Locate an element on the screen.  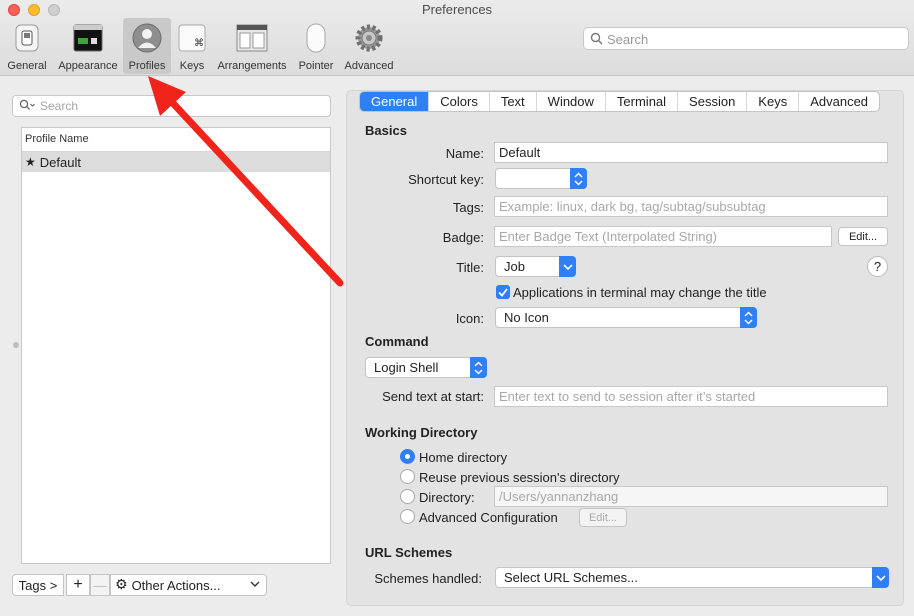
tab-keys: Keys is located at coordinates (773, 101).